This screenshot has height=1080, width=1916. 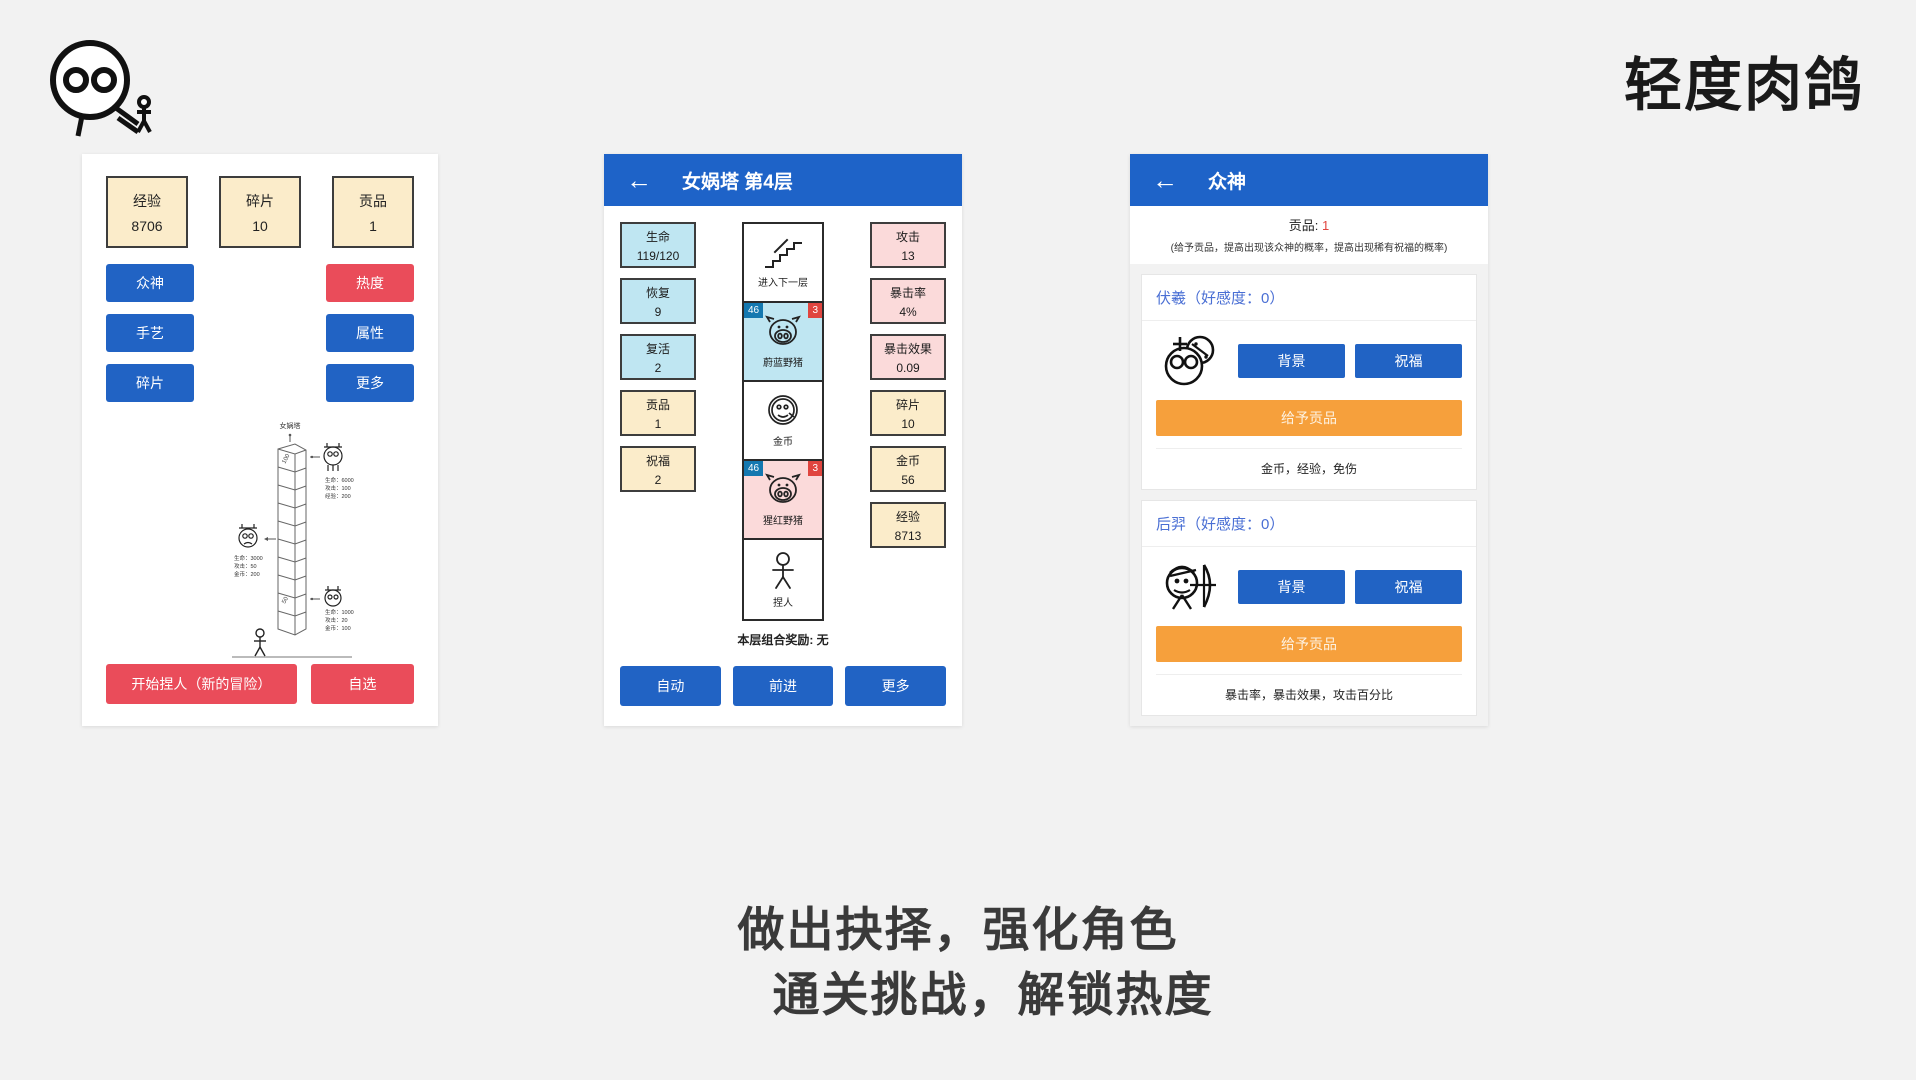 What do you see at coordinates (260, 333) in the screenshot?
I see `home-button-row: 手艺 属性` at bounding box center [260, 333].